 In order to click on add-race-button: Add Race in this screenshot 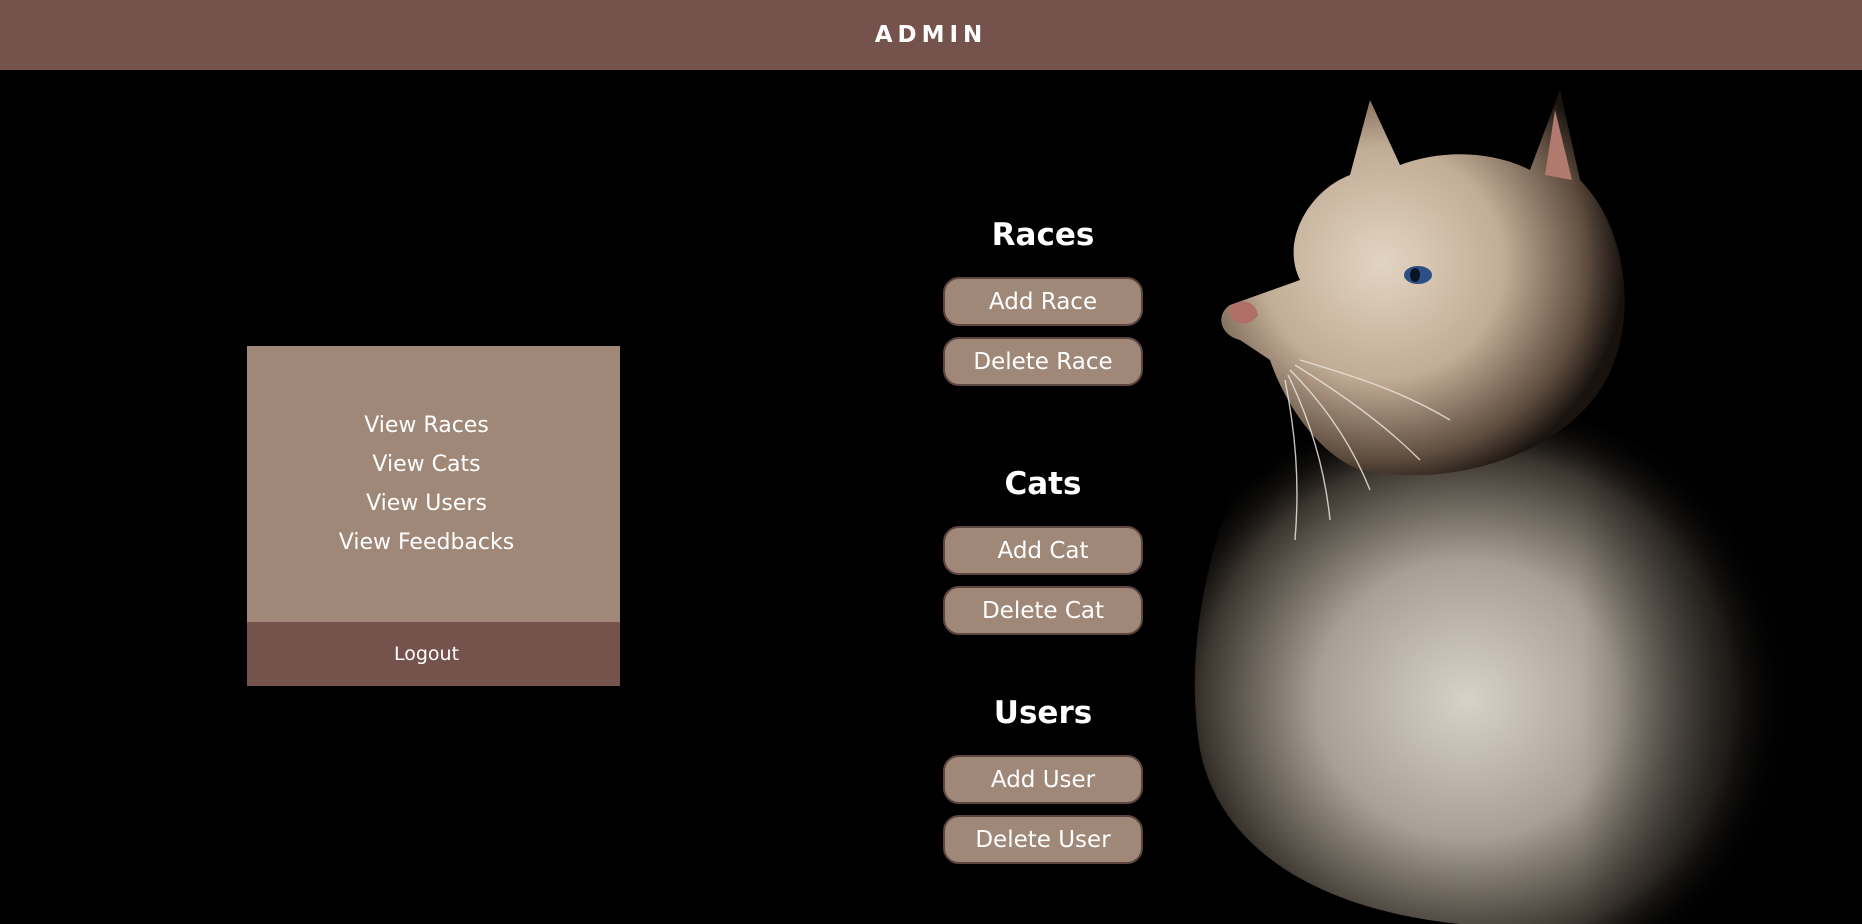, I will do `click(1043, 301)`.